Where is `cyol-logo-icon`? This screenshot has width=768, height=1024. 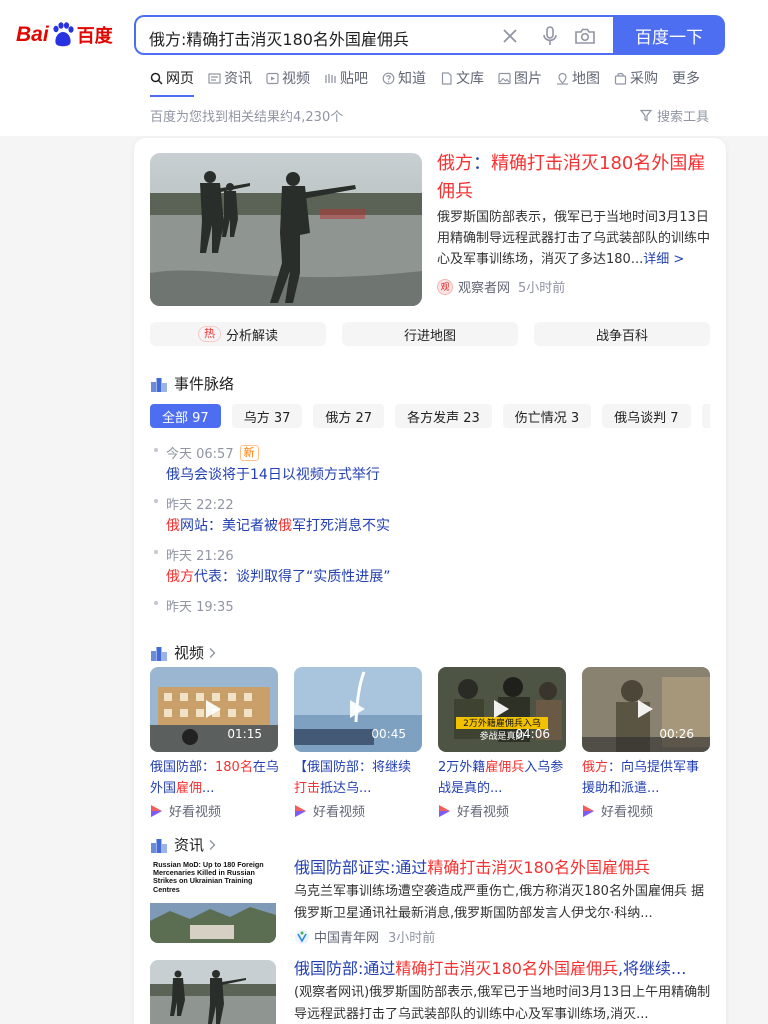
cyol-logo-icon is located at coordinates (302, 937).